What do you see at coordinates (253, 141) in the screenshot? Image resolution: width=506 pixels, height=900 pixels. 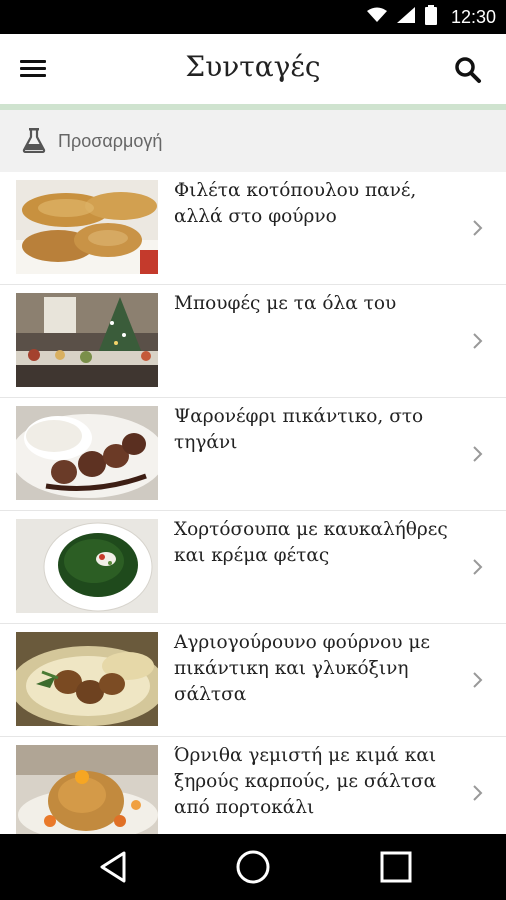 I see `customize-filter-button: Προσαρμογή` at bounding box center [253, 141].